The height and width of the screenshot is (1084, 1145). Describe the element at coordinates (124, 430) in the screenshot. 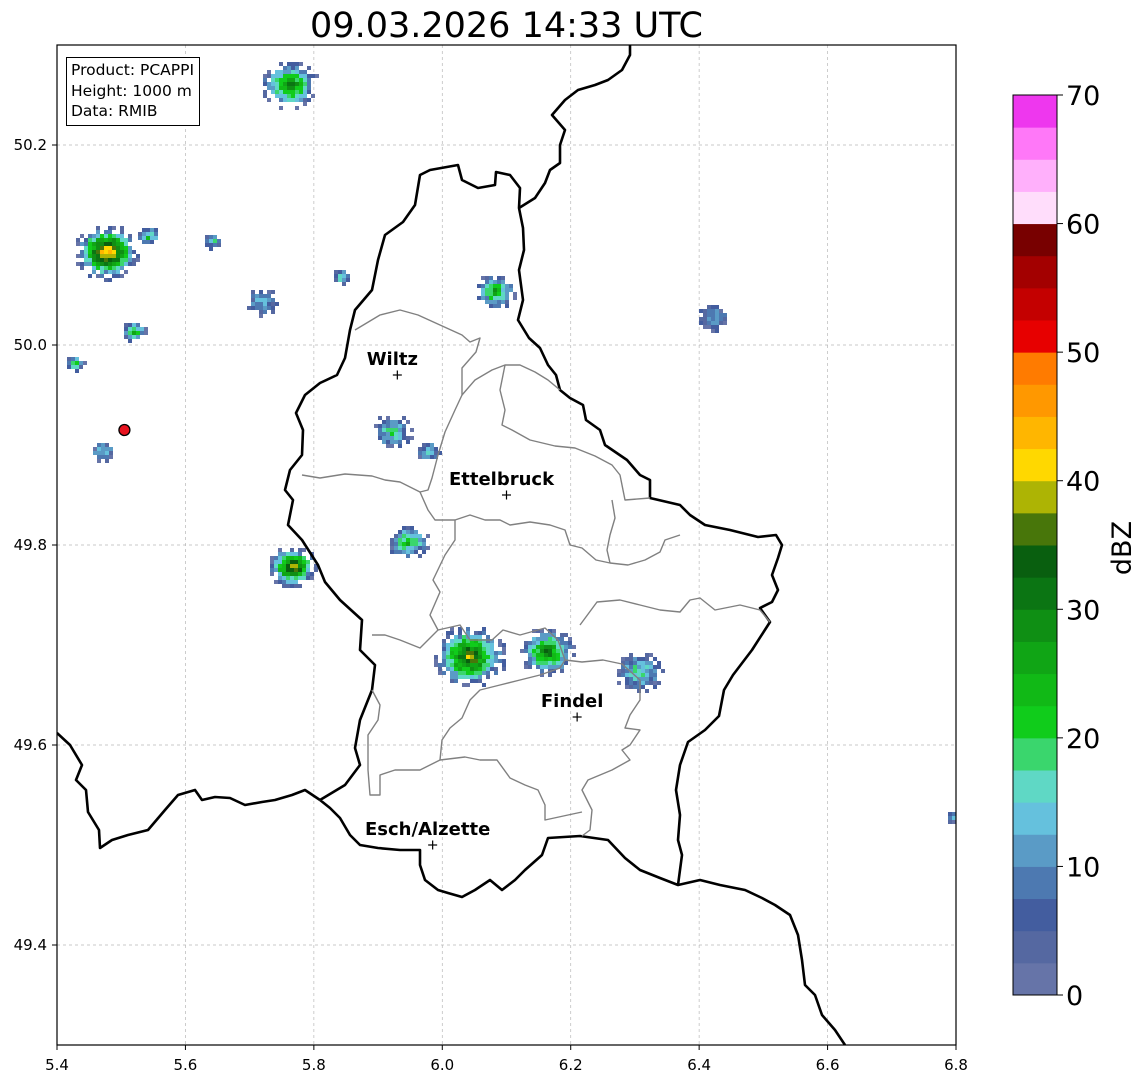

I see `radar-site-marker` at that location.